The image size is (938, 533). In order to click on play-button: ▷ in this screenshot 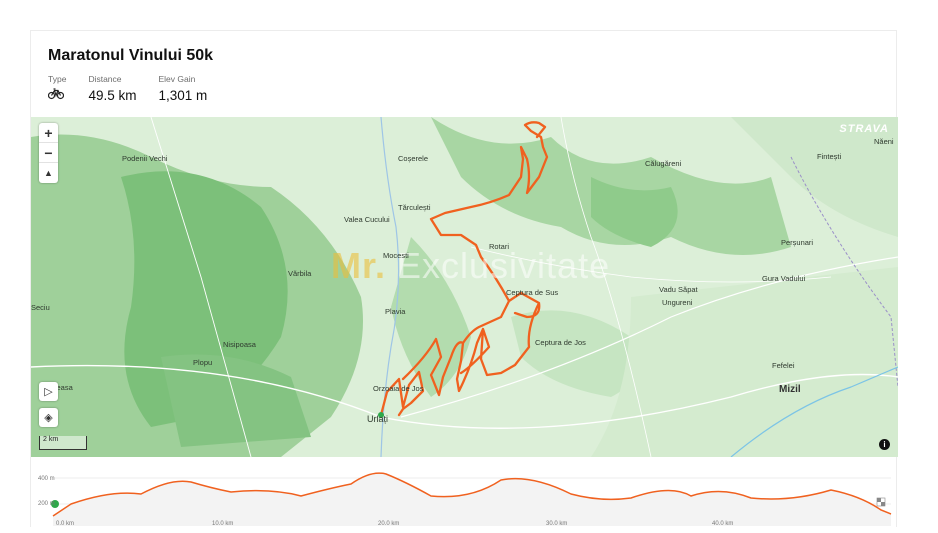, I will do `click(48, 391)`.